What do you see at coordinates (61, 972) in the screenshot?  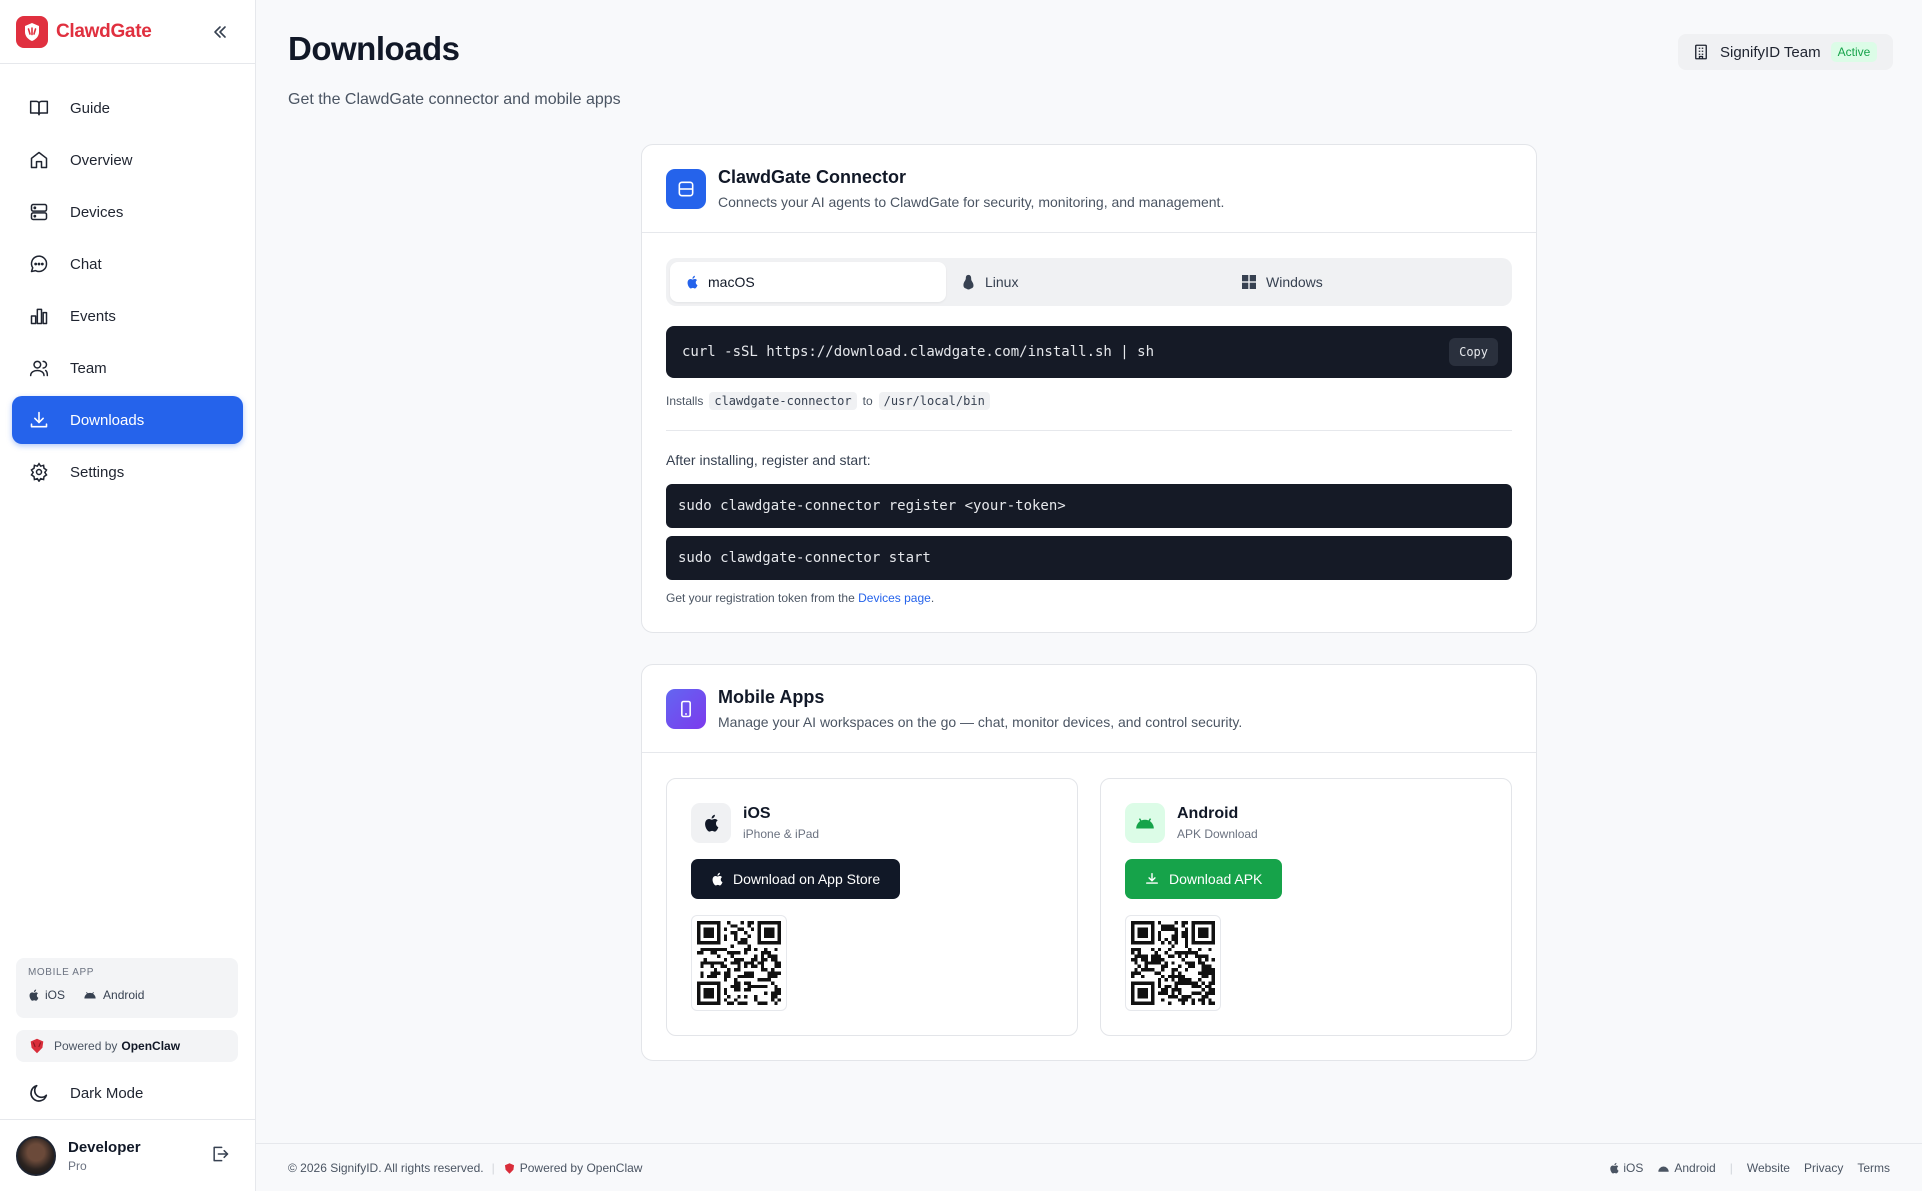 I see `mobile-app-caption: MOBILE APP` at bounding box center [61, 972].